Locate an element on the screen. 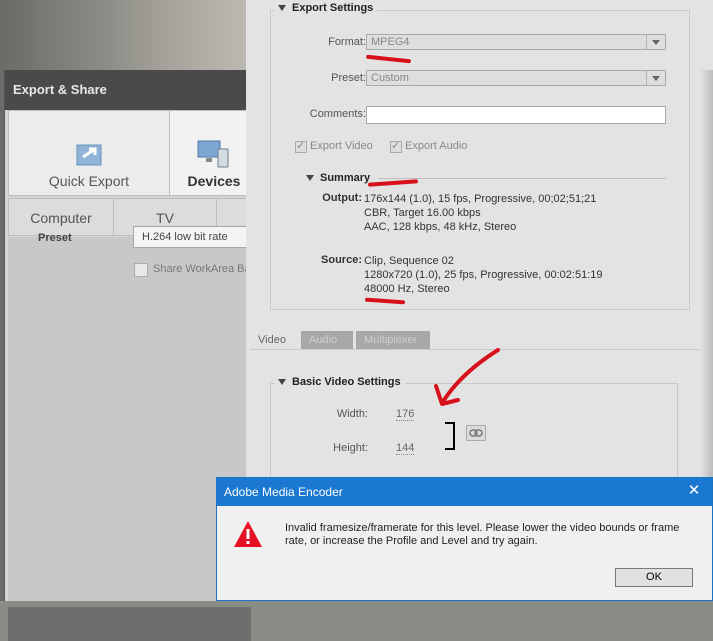  tab-audio: Audio is located at coordinates (327, 340).